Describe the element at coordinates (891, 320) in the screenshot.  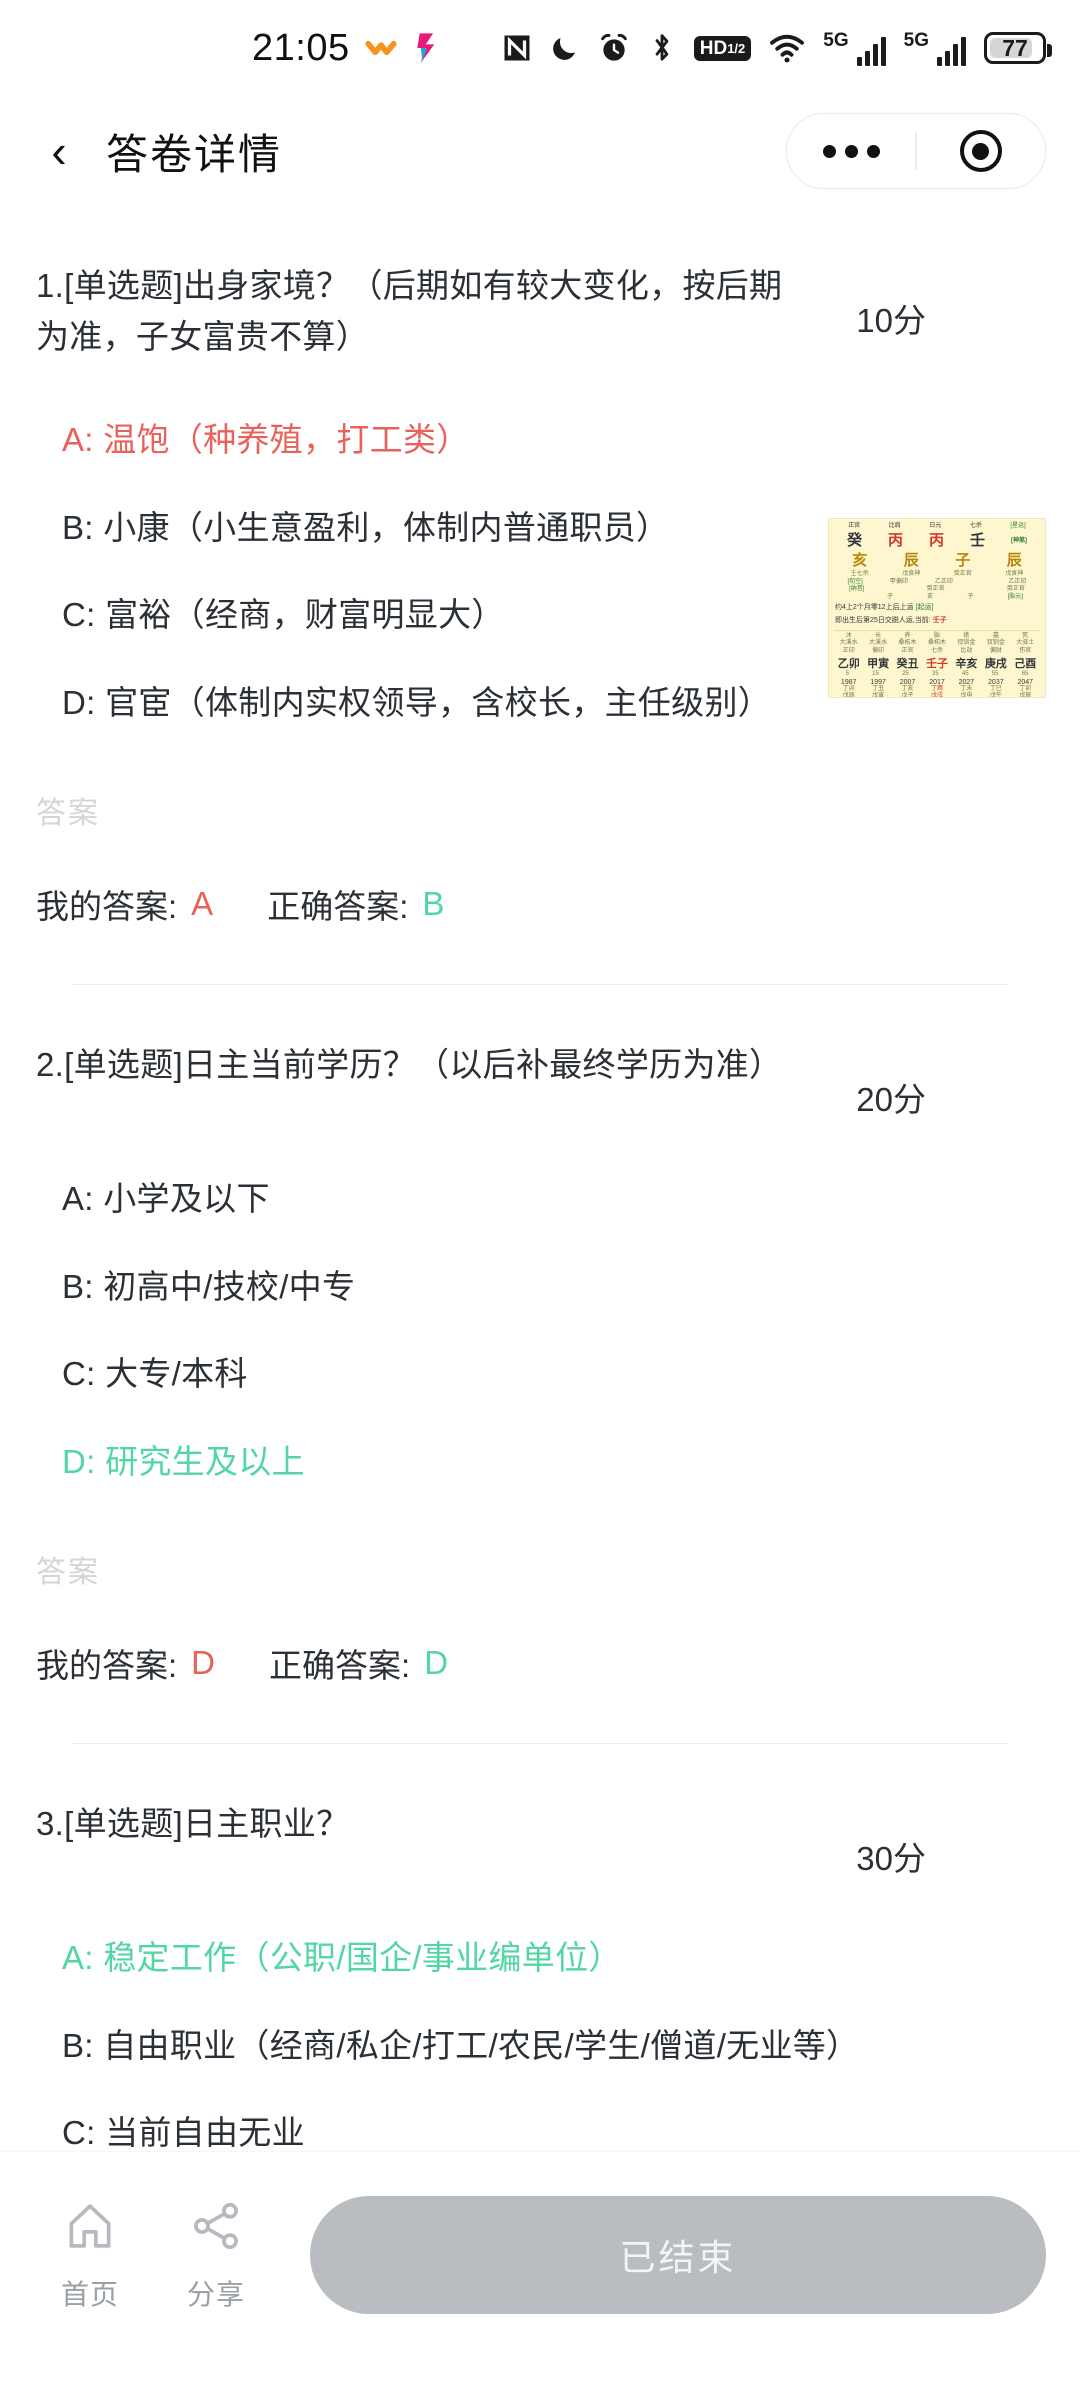
I see `question-score: 10分` at that location.